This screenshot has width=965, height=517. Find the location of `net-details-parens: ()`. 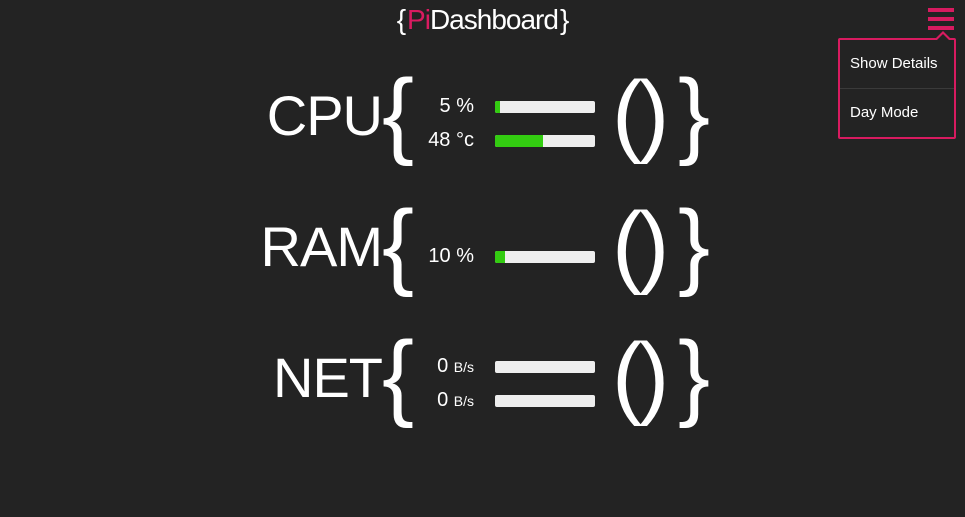

net-details-parens: () is located at coordinates (640, 376).